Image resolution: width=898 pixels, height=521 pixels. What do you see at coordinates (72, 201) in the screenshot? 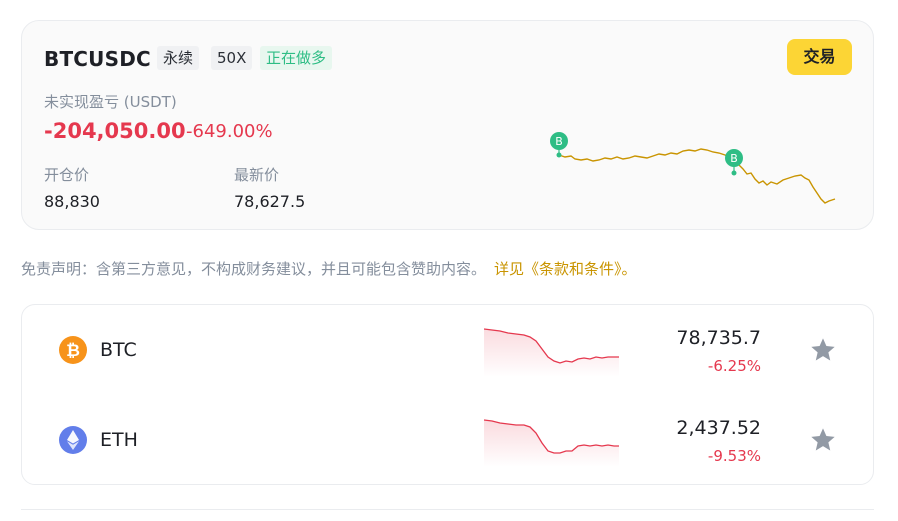
I see `entry-price-value: 88,830` at bounding box center [72, 201].